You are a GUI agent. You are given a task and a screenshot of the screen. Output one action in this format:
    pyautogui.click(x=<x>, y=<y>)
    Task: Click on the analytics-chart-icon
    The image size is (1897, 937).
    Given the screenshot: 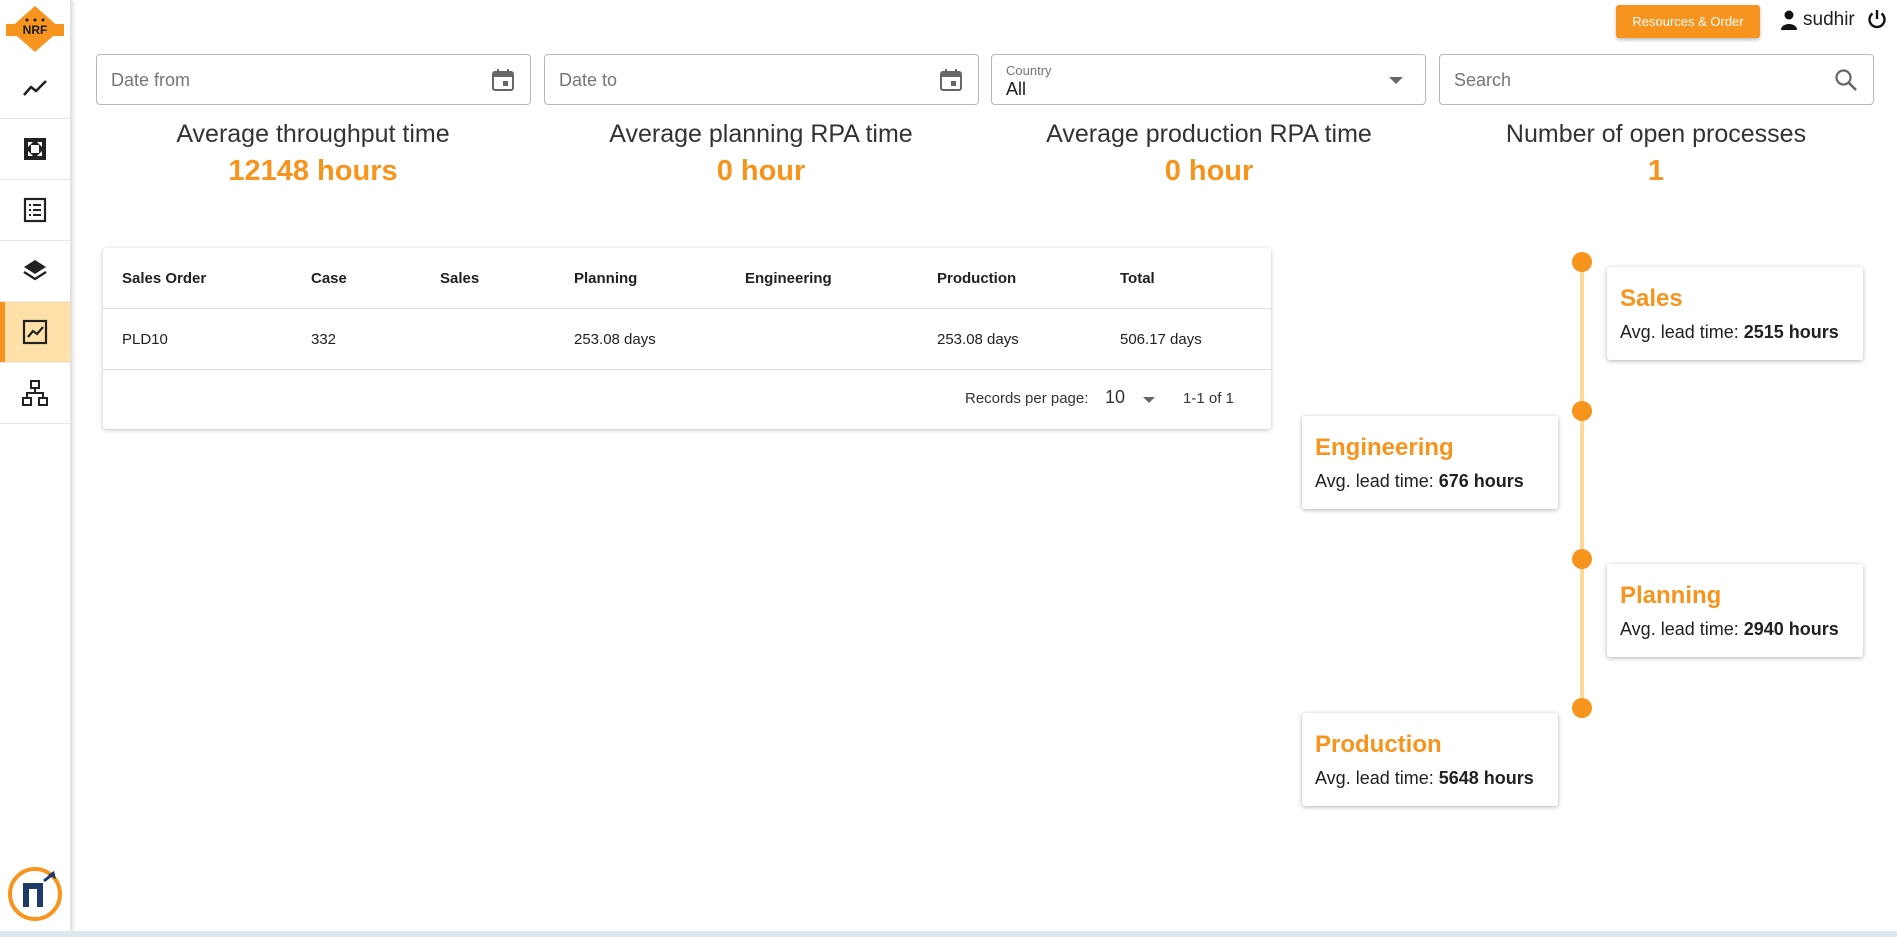 What is the action you would take?
    pyautogui.click(x=35, y=332)
    